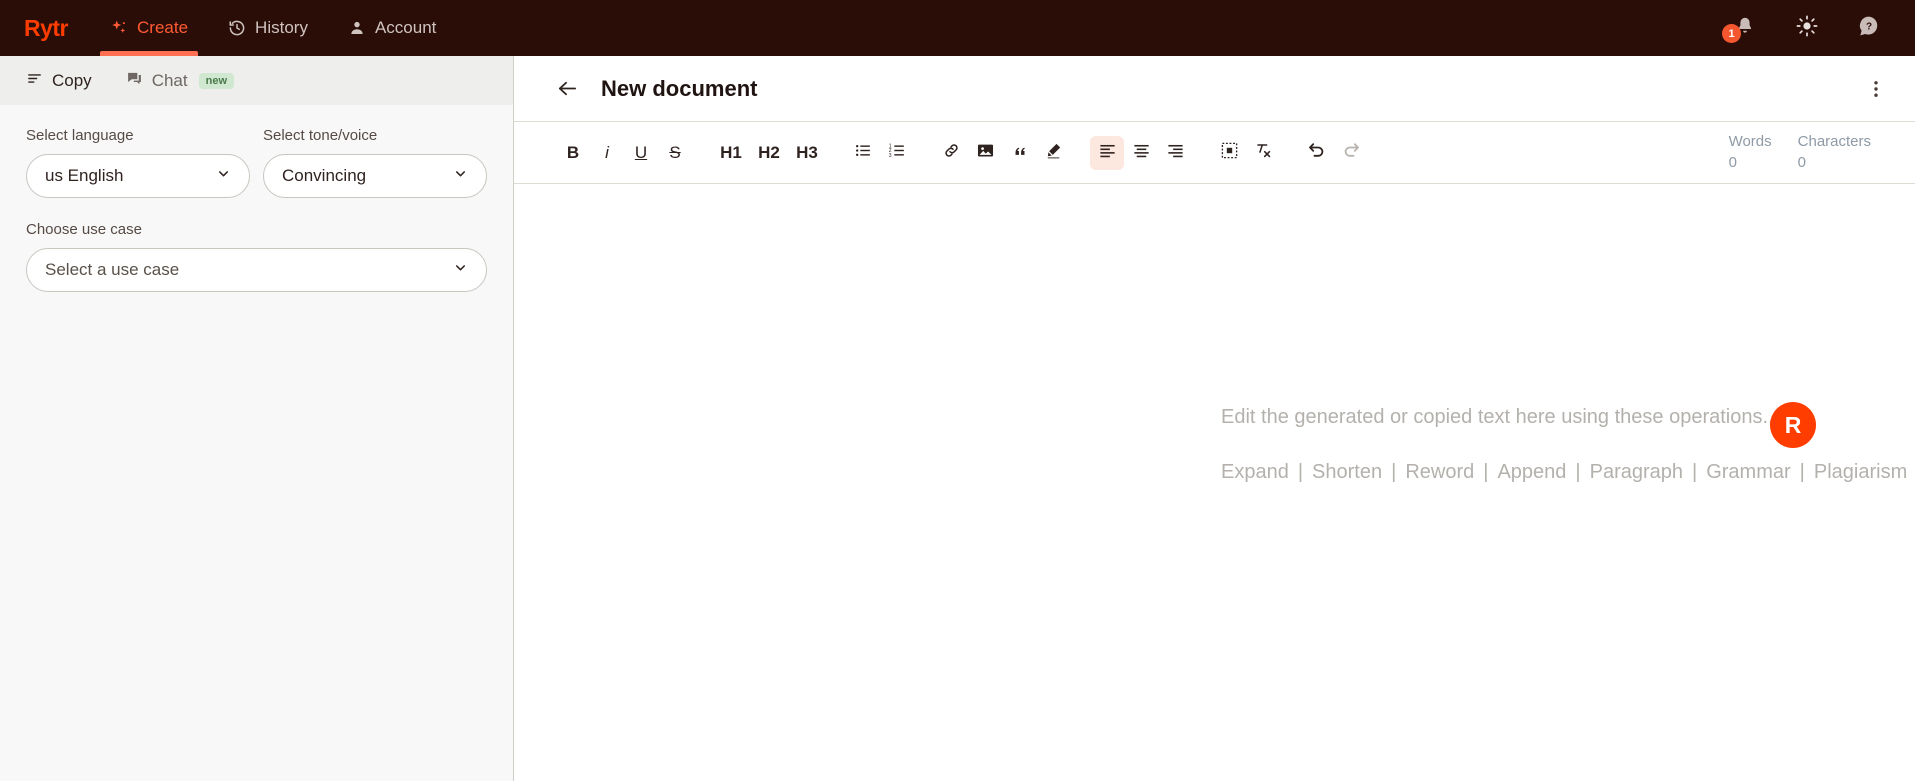 The height and width of the screenshot is (781, 1915). I want to click on align-left-button, so click(1107, 152).